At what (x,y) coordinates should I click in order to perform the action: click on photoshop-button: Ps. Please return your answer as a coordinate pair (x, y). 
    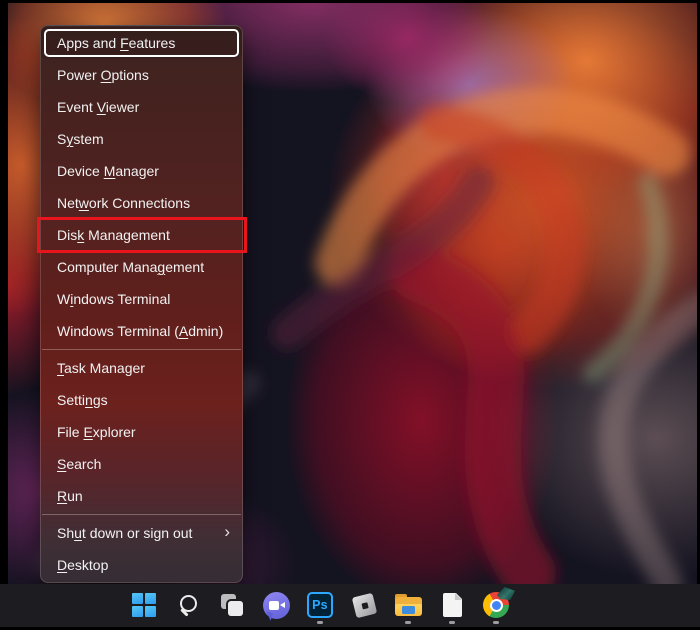
    Looking at the image, I should click on (320, 605).